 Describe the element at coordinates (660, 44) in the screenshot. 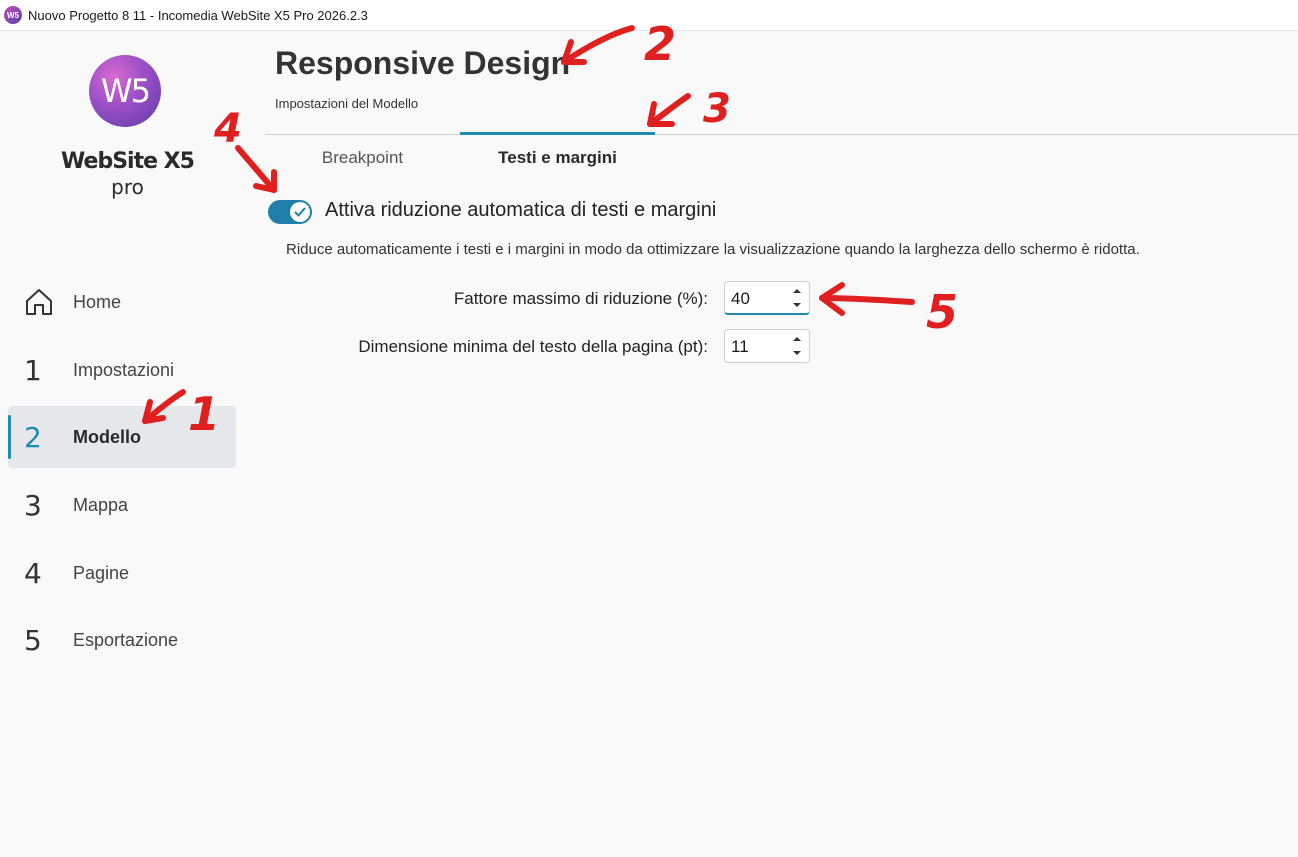

I see `annotation-number-2: 2` at that location.